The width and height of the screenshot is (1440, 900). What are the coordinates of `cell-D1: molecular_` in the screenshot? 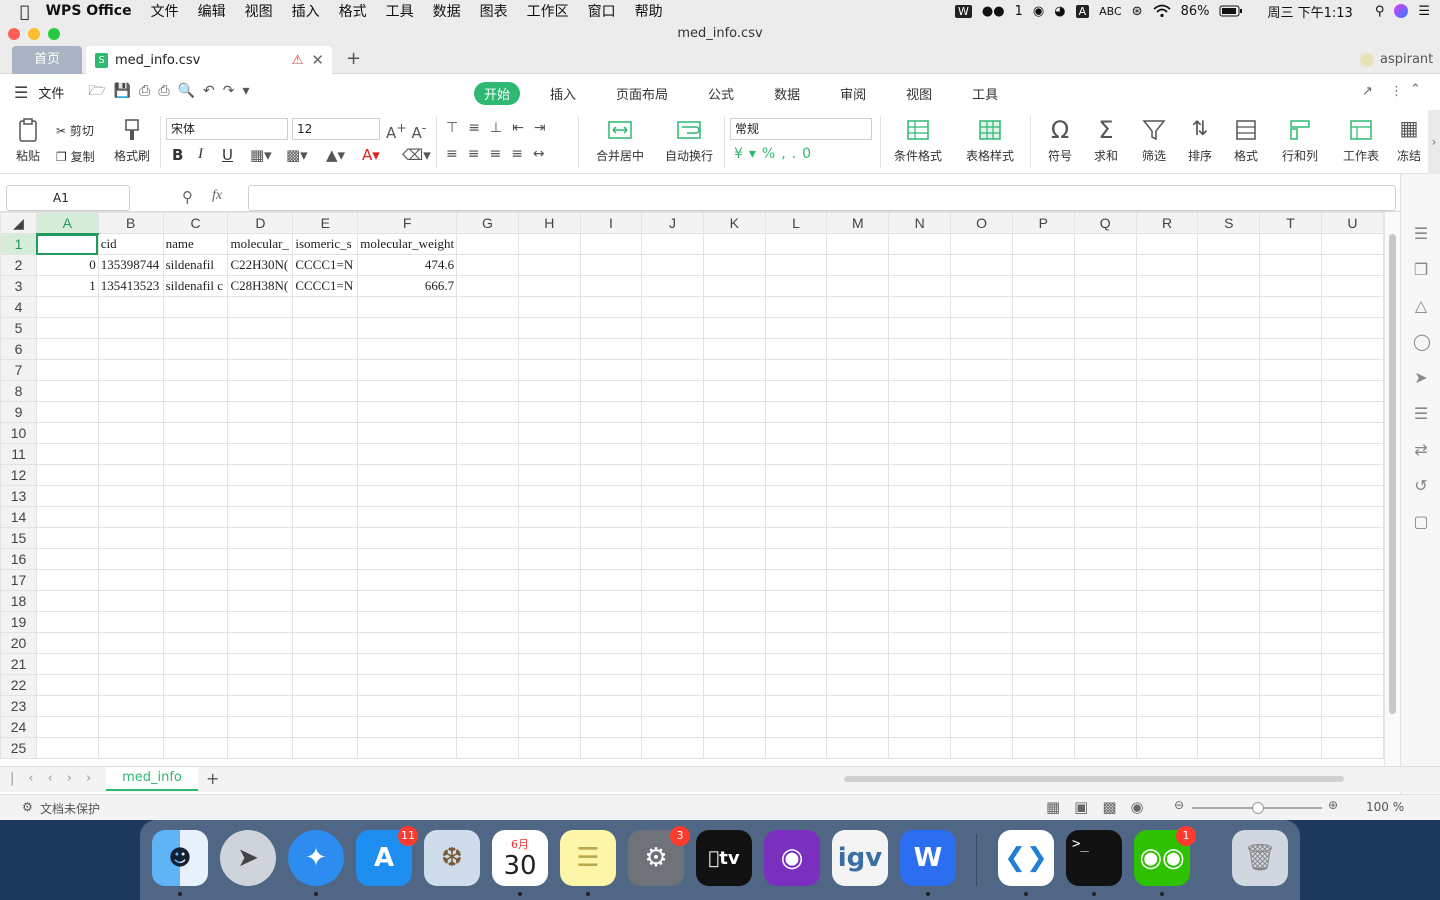 It's located at (260, 244).